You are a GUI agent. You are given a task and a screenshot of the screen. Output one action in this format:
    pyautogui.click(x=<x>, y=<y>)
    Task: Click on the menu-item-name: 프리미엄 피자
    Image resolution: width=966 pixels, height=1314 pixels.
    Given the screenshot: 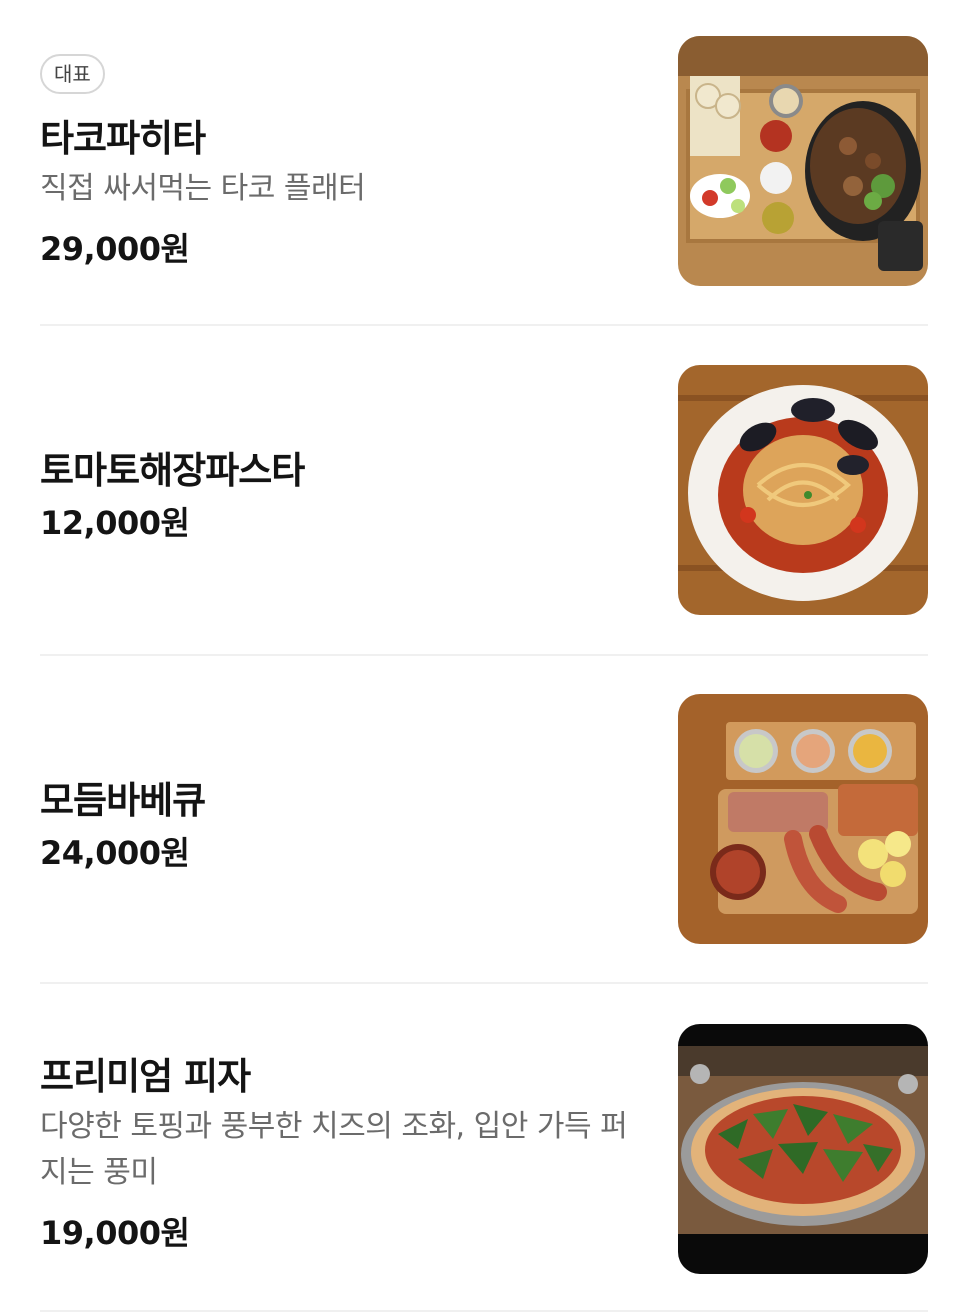 What is the action you would take?
    pyautogui.click(x=145, y=1076)
    